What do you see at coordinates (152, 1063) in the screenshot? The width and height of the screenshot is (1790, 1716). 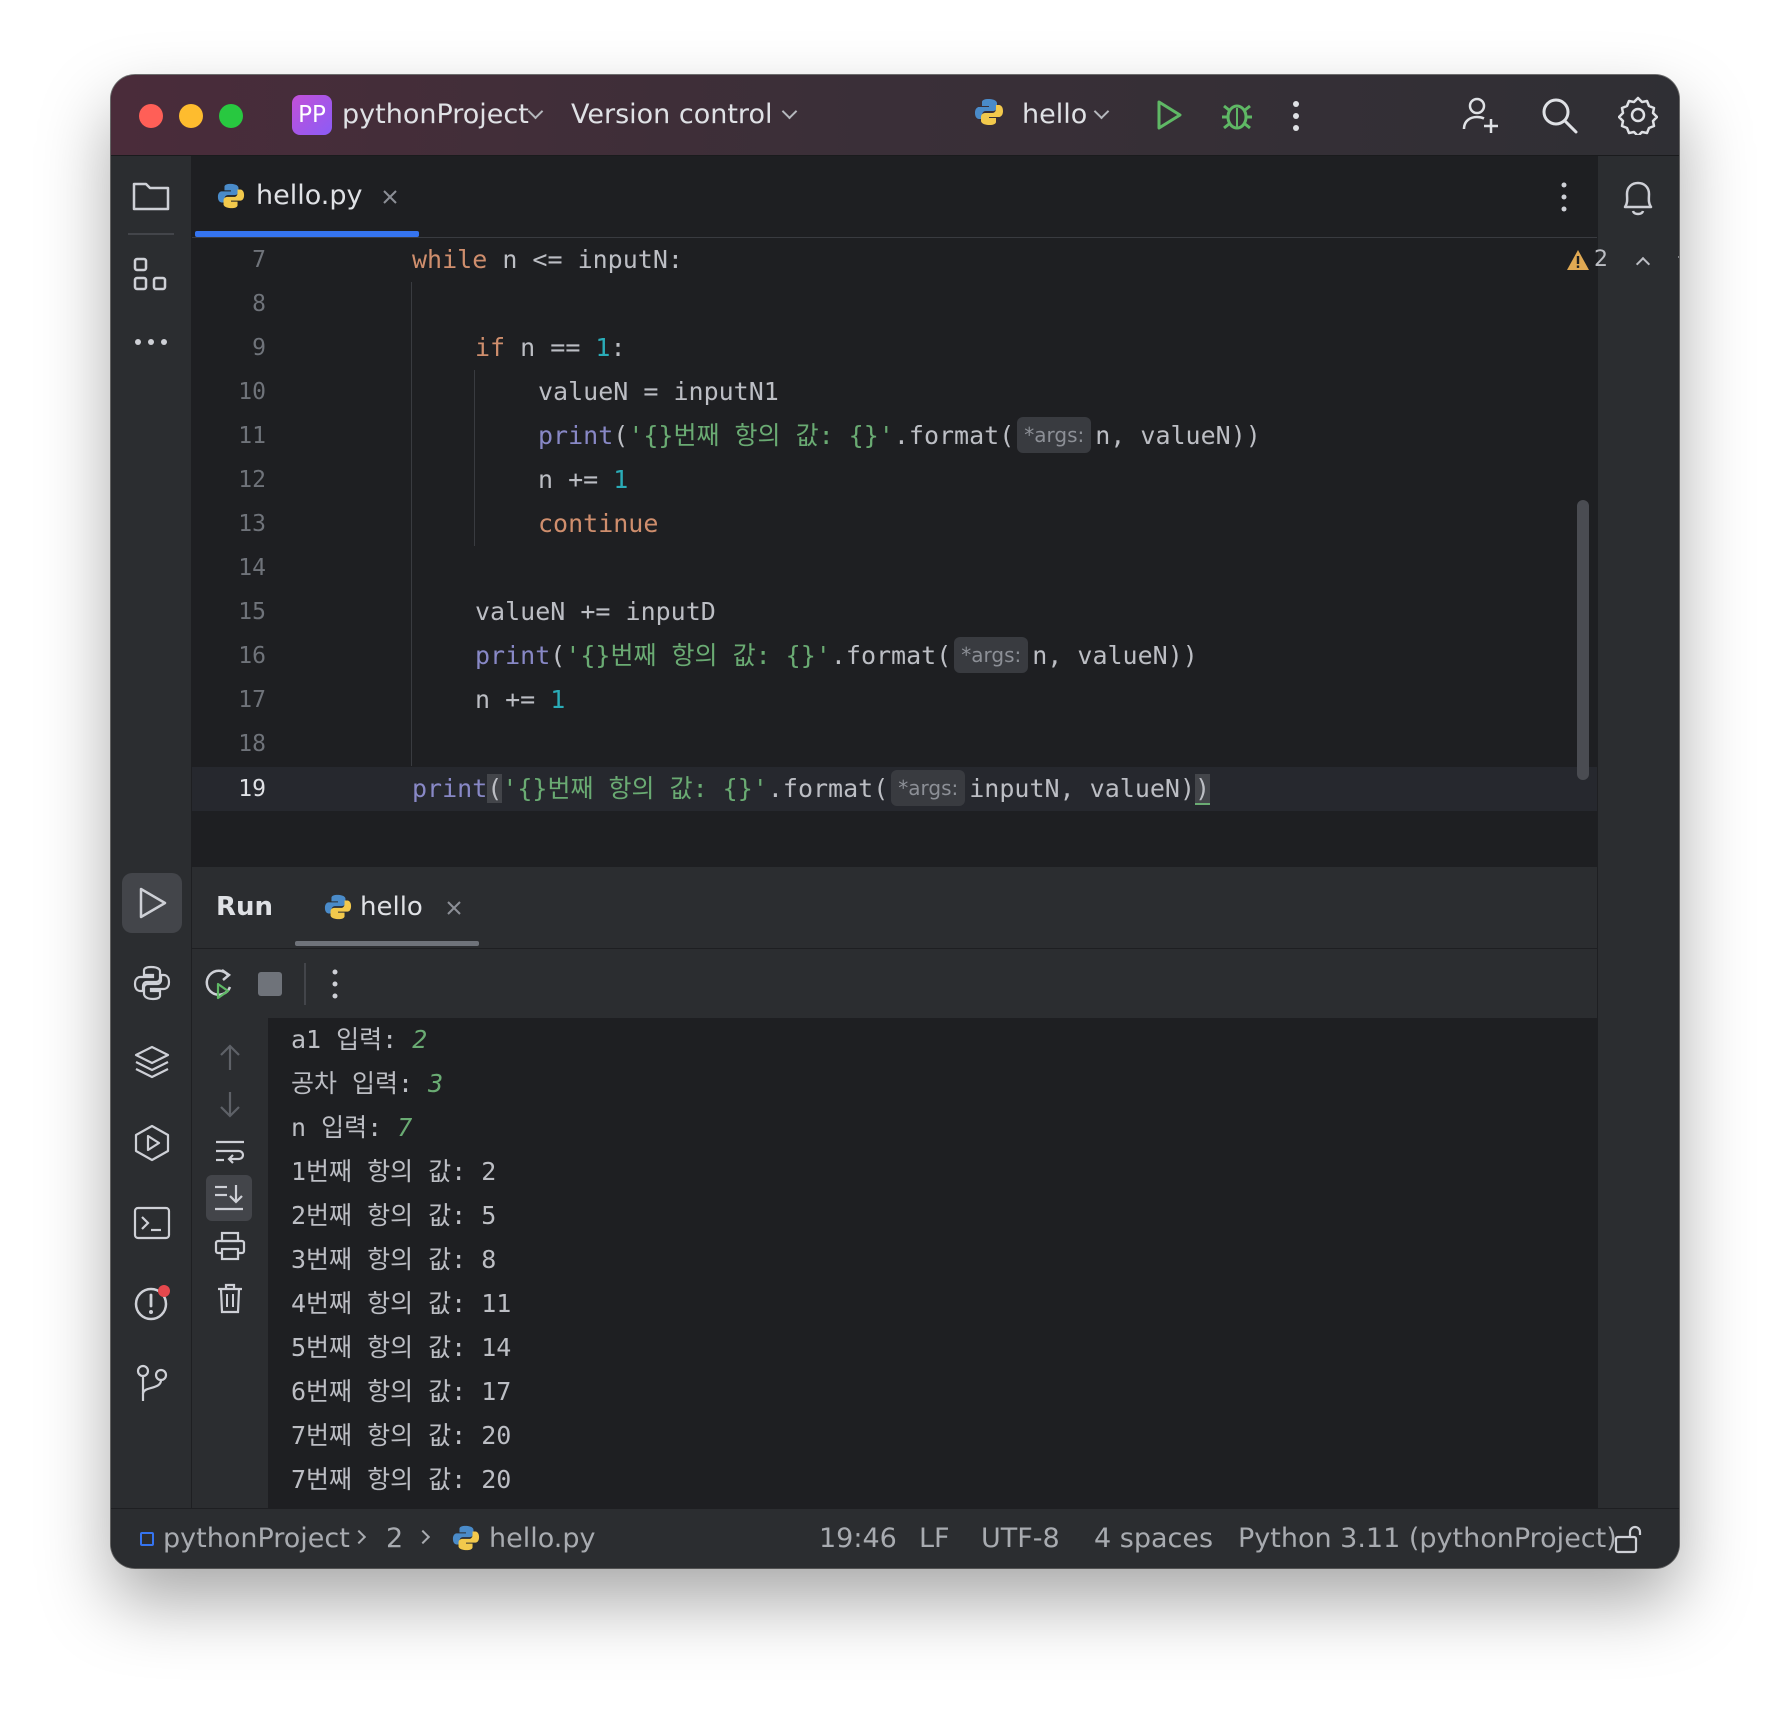 I see `layers-icon` at bounding box center [152, 1063].